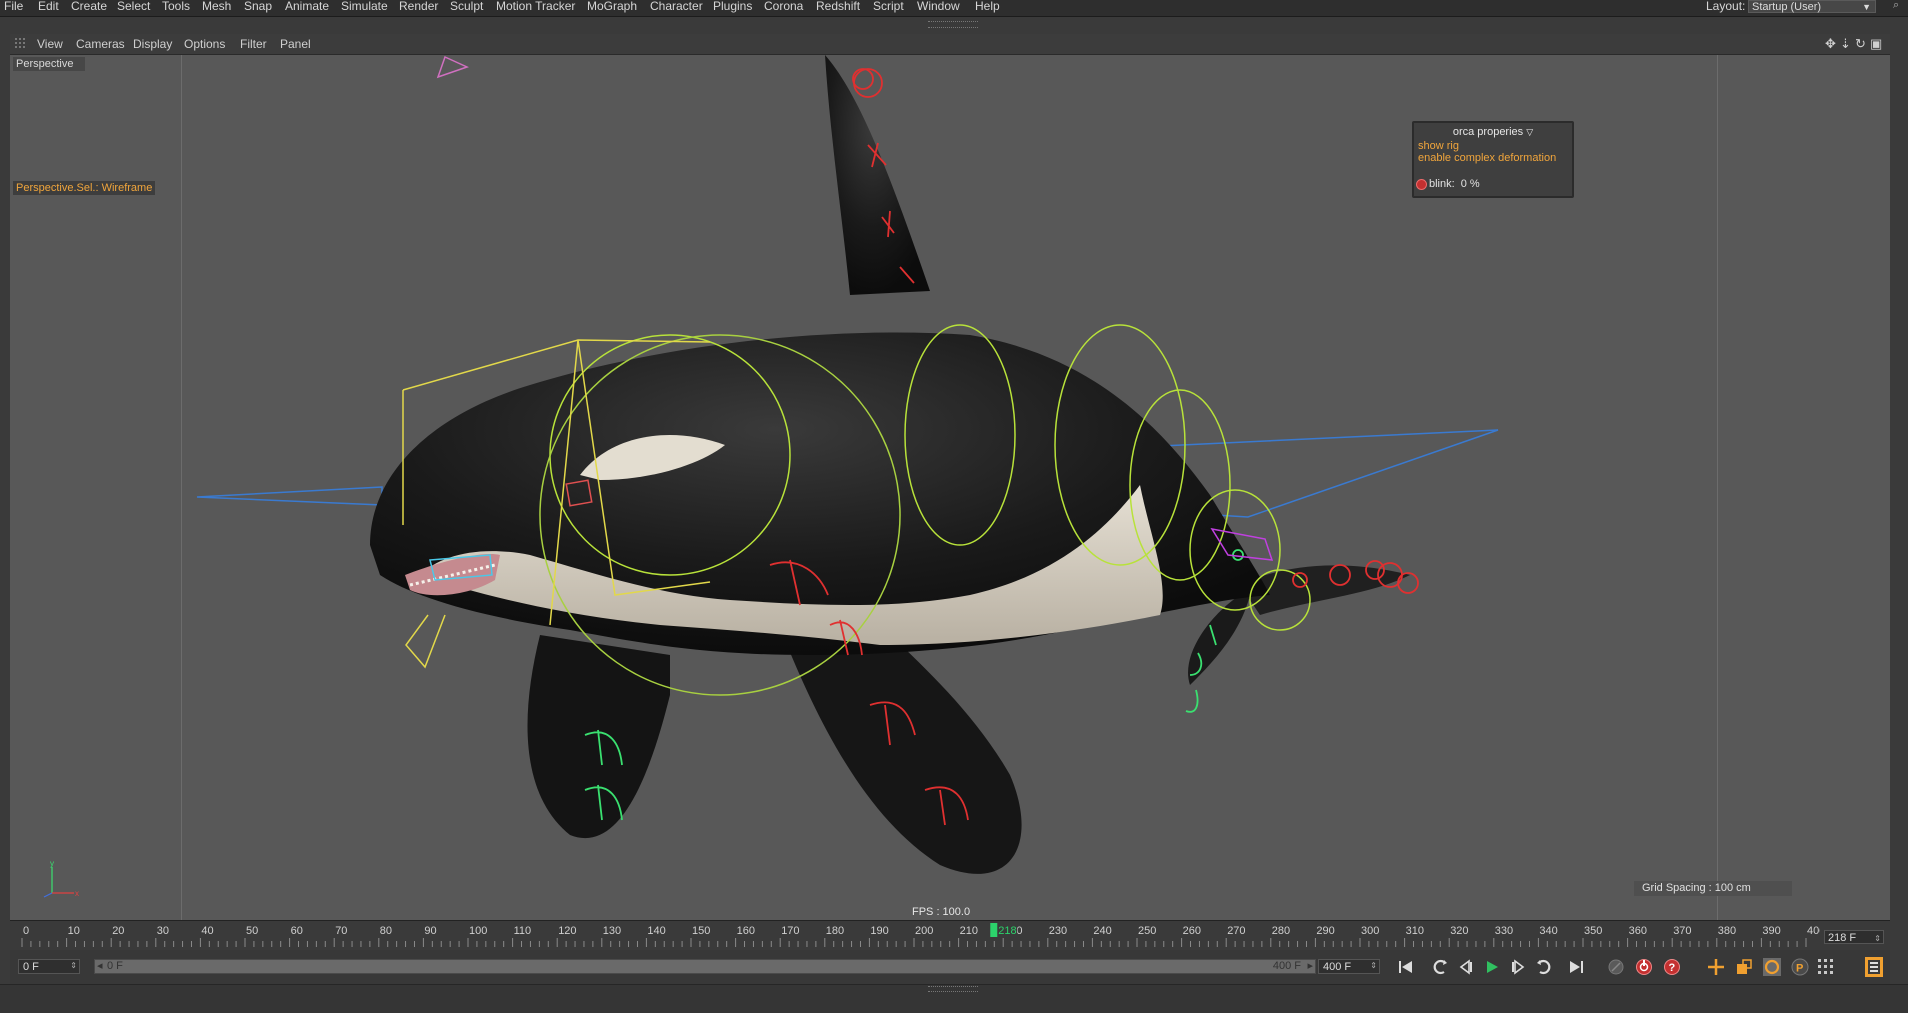 The image size is (1908, 1013). Describe the element at coordinates (1772, 967) in the screenshot. I see `key-rotation-button` at that location.